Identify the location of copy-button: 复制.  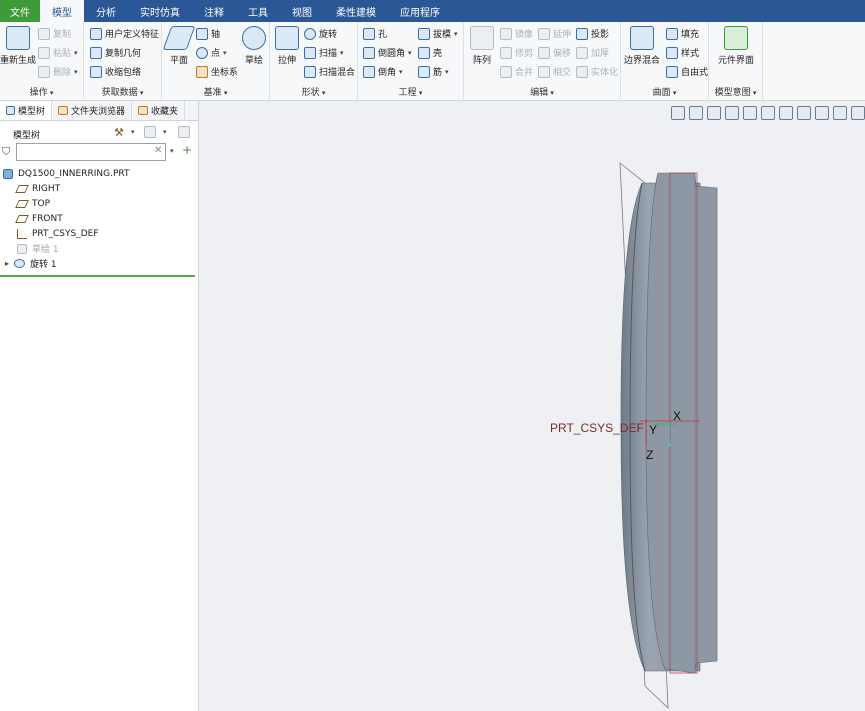
(54, 33).